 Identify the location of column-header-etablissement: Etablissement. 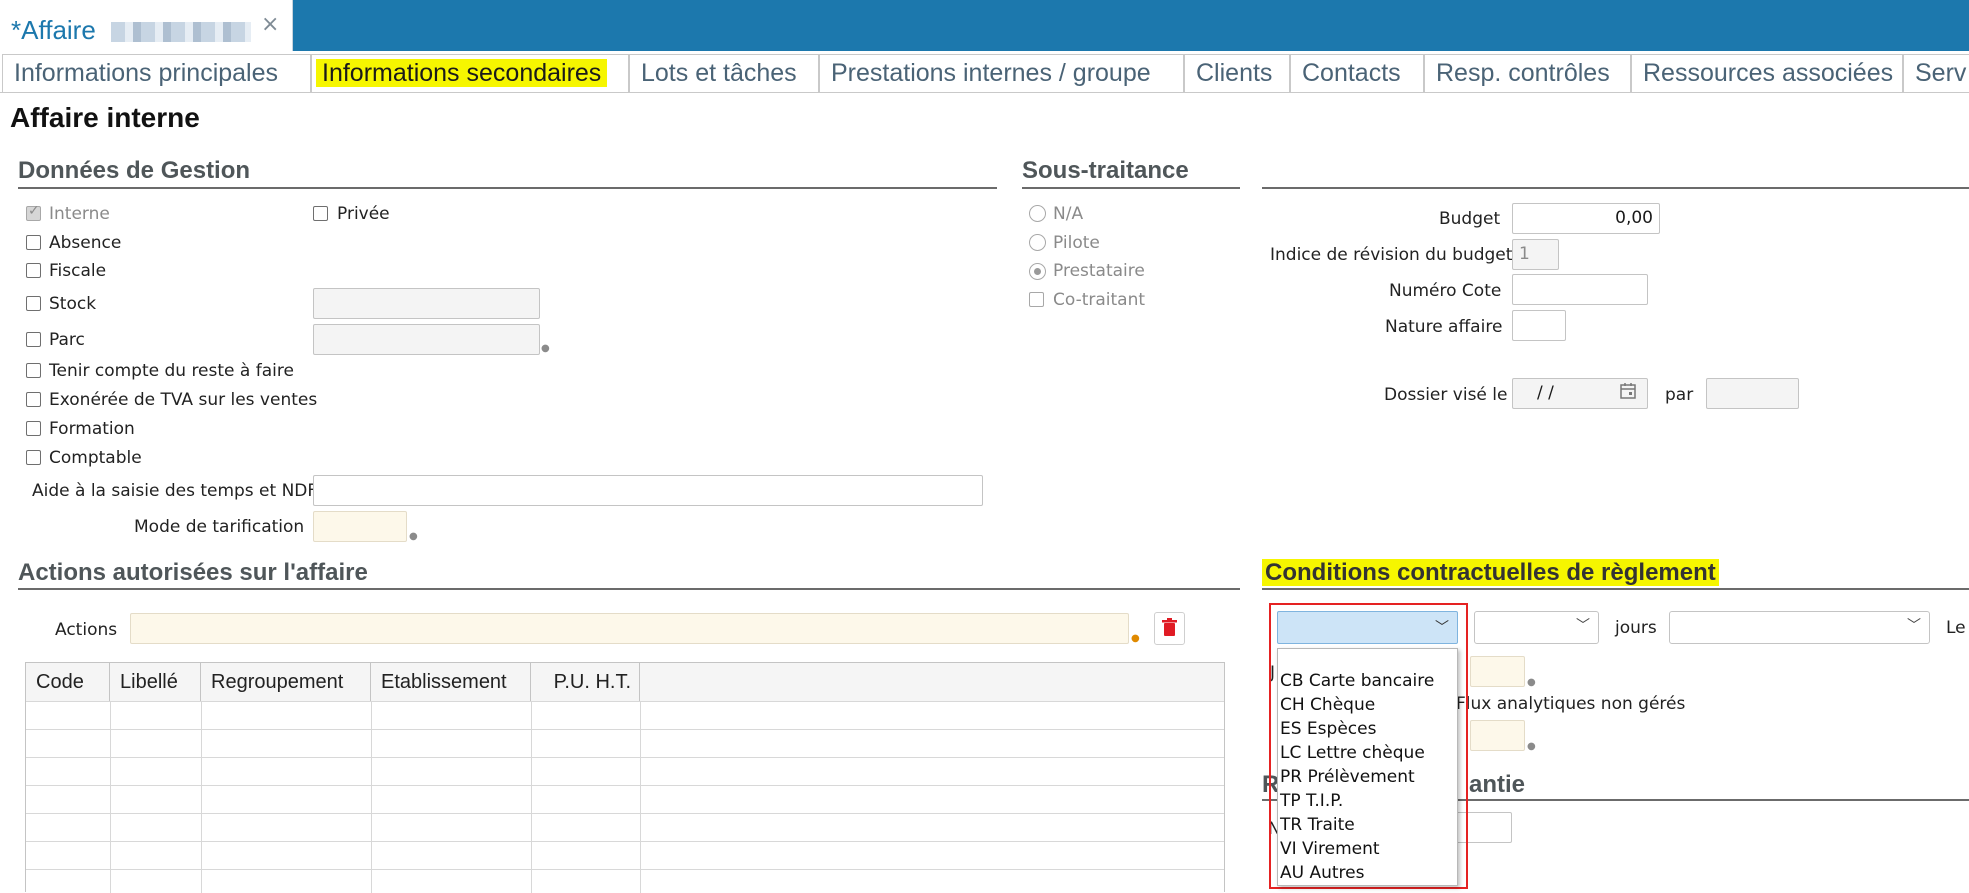
(451, 682).